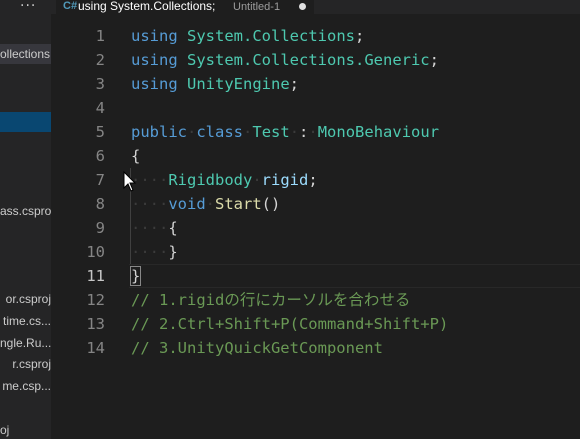  What do you see at coordinates (95, 276) in the screenshot?
I see `line-number: 11` at bounding box center [95, 276].